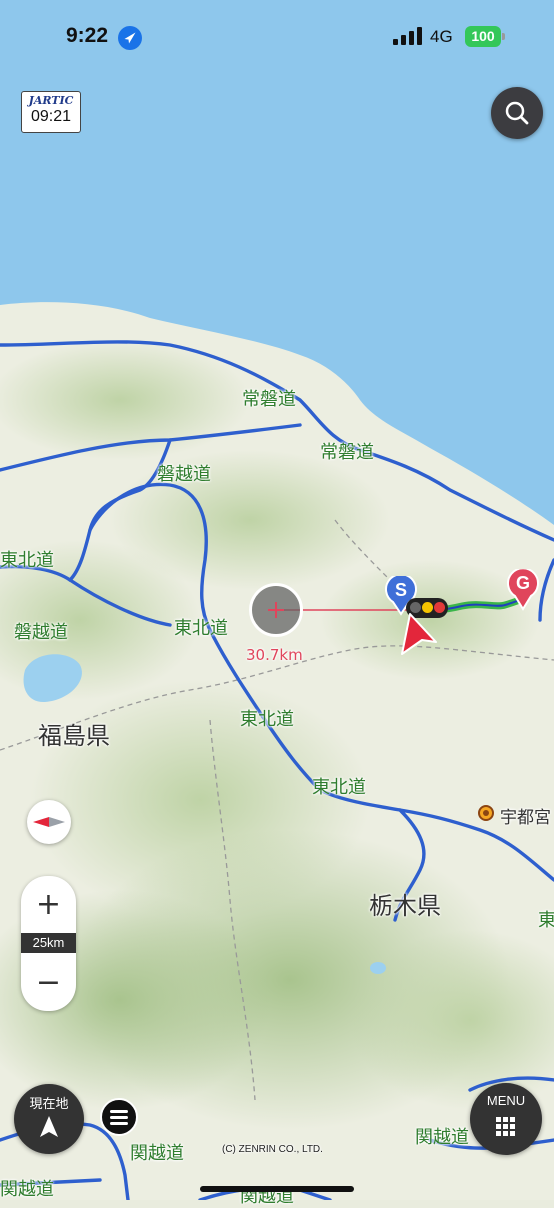 This screenshot has width=554, height=1208. What do you see at coordinates (522, 583) in the screenshot?
I see `goal-marker-label: G` at bounding box center [522, 583].